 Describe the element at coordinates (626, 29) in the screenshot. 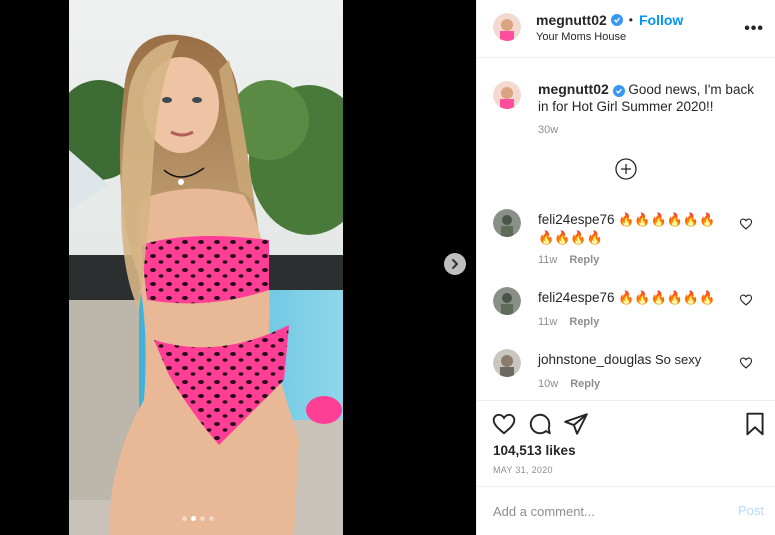

I see `post-header: megnutt02 • Follow Your Moms House •••` at that location.